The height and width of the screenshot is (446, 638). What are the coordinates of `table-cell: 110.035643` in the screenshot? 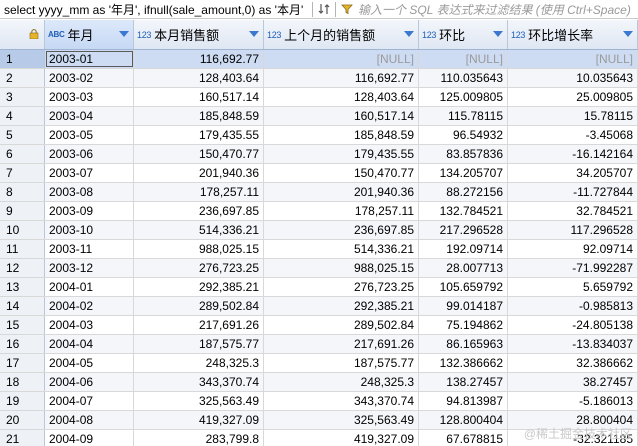 It's located at (463, 78).